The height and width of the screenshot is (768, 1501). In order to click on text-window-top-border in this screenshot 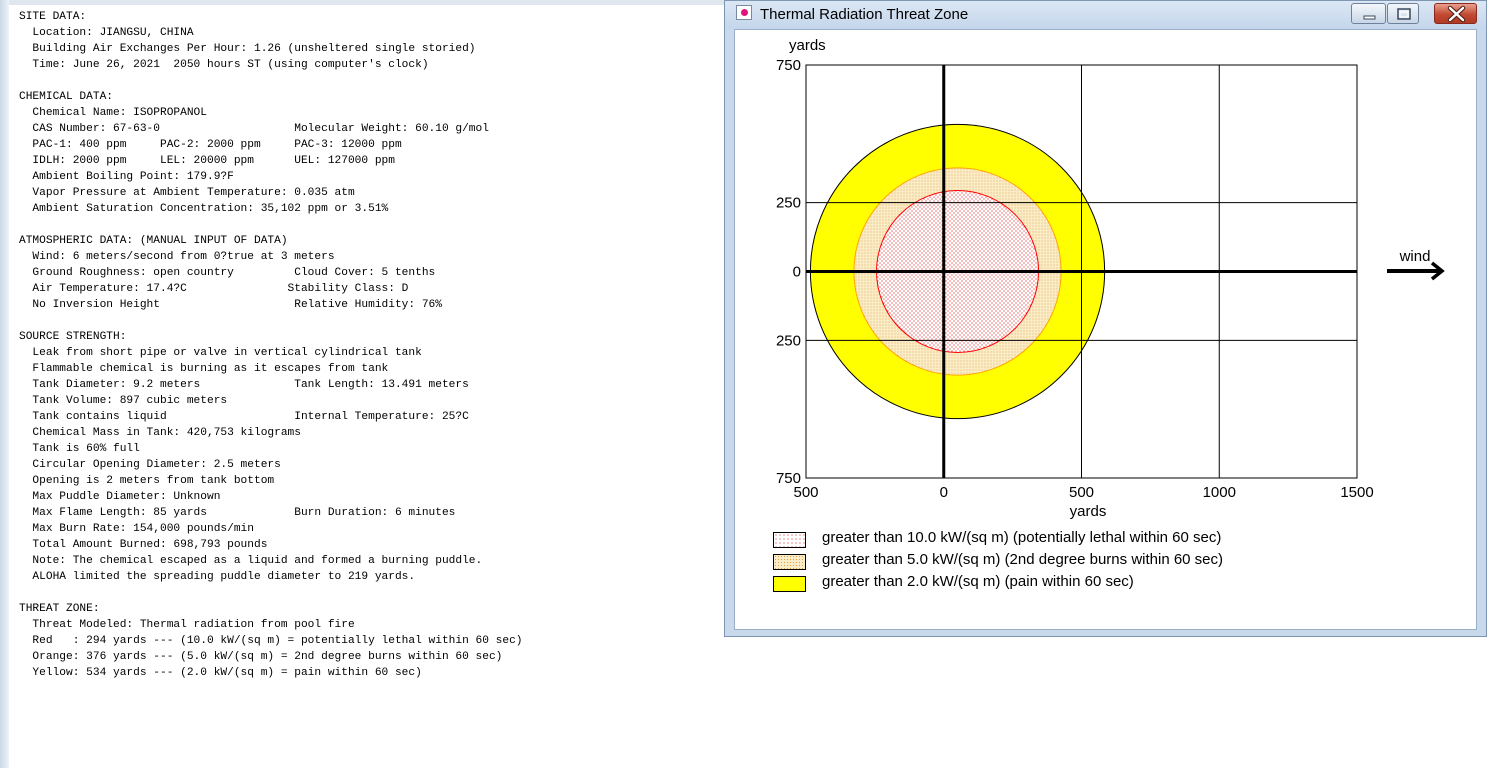, I will do `click(362, 2)`.